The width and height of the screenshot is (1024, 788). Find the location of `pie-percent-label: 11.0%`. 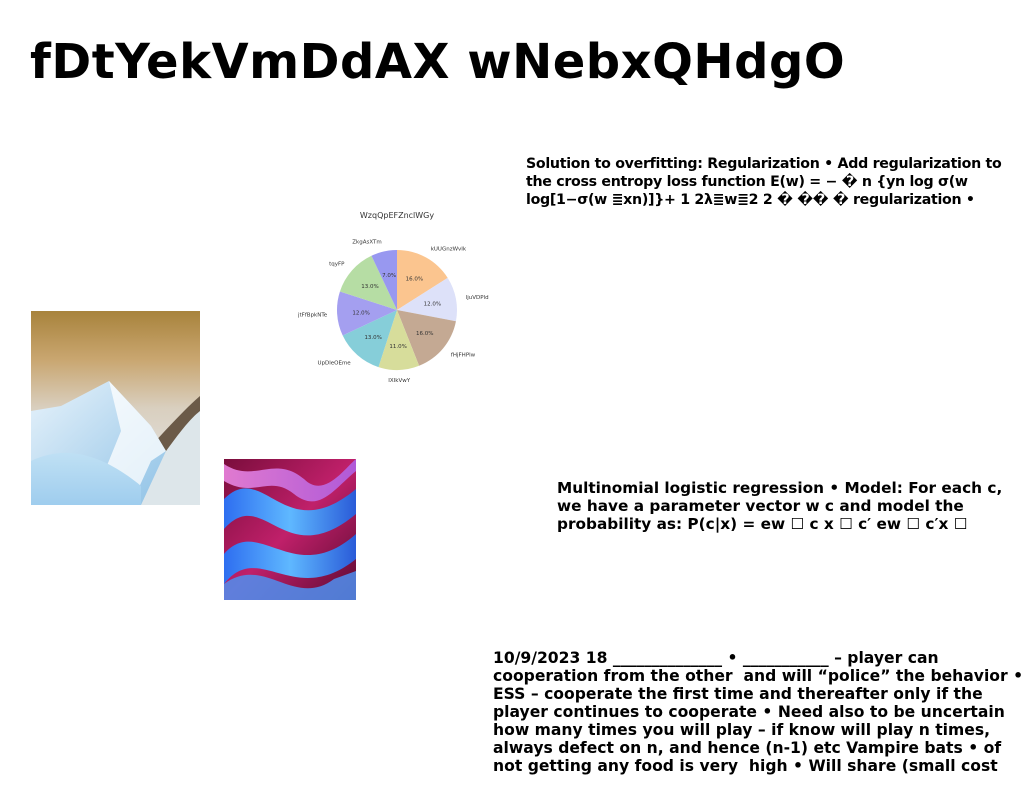

pie-percent-label: 11.0% is located at coordinates (397, 347).